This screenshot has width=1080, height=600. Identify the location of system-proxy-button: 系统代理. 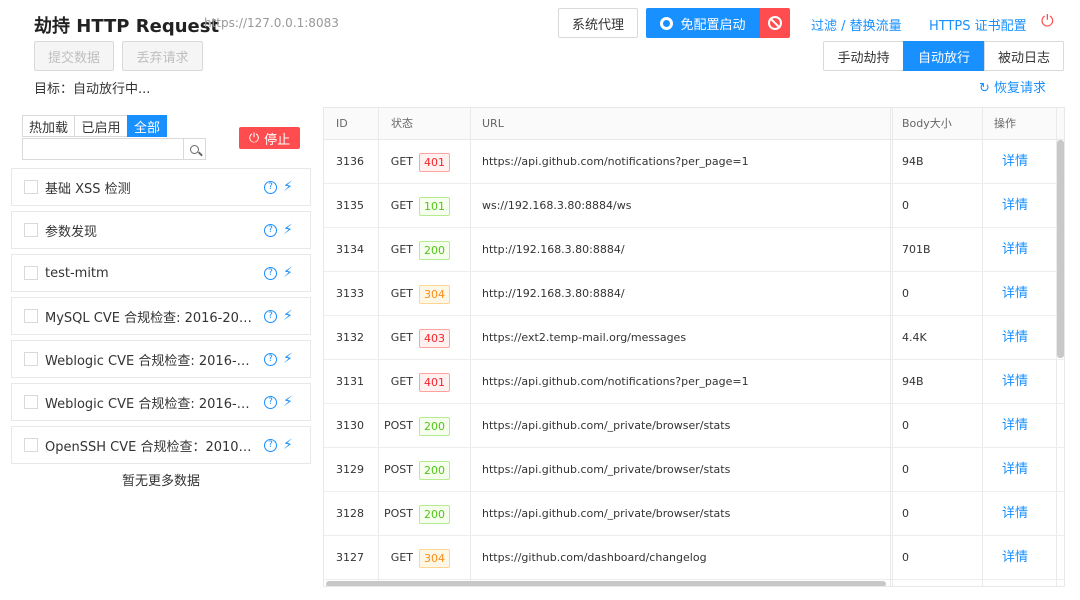
(598, 23).